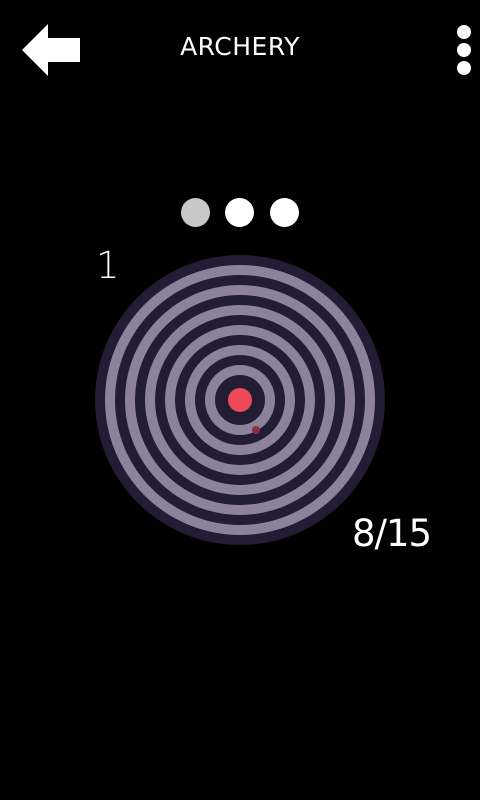 This screenshot has height=800, width=480. Describe the element at coordinates (392, 533) in the screenshot. I see `score-counter: 8/15` at that location.